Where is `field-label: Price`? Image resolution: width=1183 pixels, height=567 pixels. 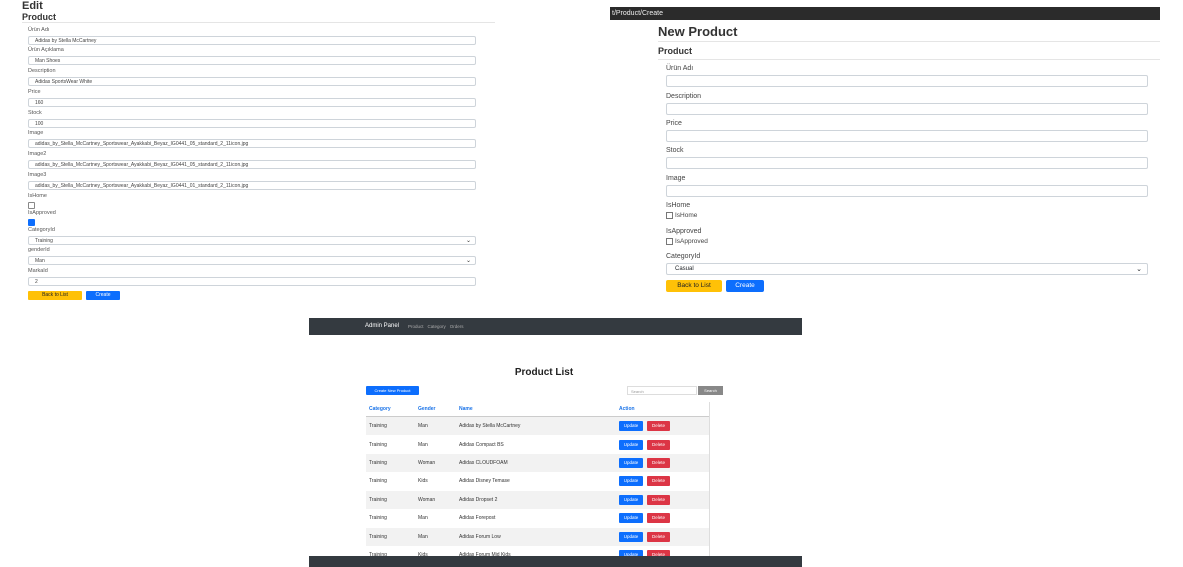 field-label: Price is located at coordinates (674, 123).